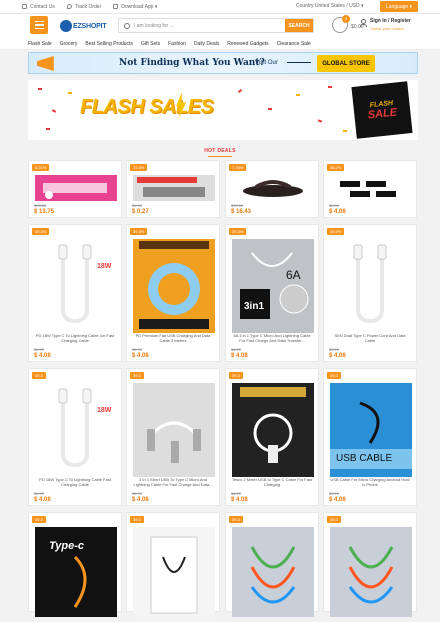 This screenshot has height=622, width=440. I want to click on flash-sales-text: FLASH SALES, so click(147, 107).